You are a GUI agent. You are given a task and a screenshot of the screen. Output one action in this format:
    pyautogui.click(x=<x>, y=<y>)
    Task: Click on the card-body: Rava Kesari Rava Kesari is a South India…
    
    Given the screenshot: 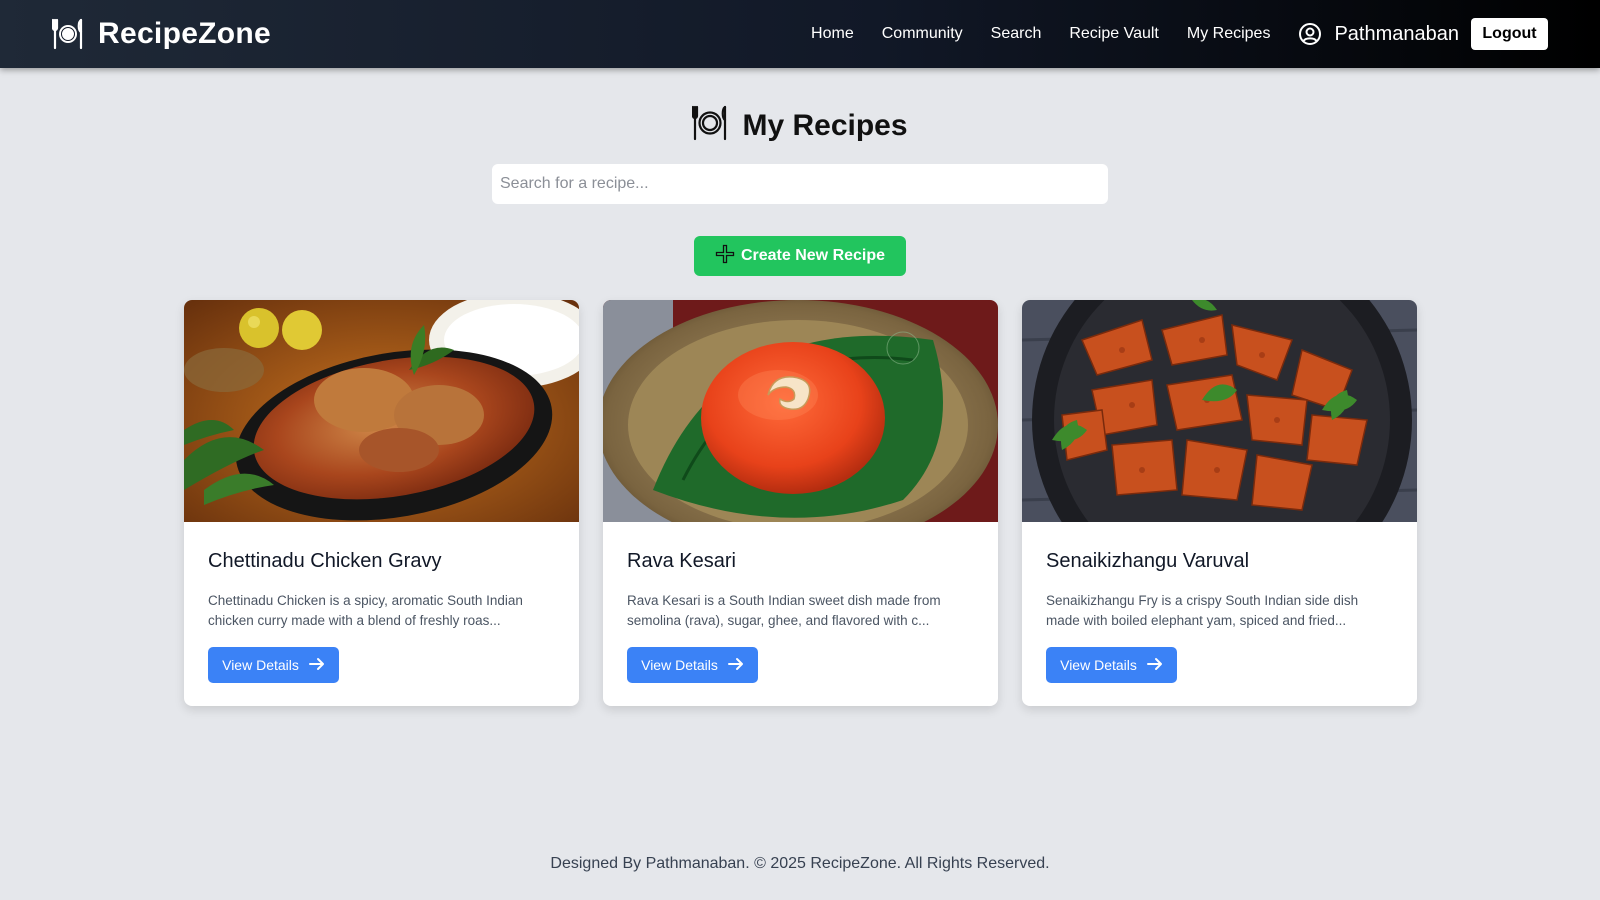 What is the action you would take?
    pyautogui.click(x=800, y=616)
    